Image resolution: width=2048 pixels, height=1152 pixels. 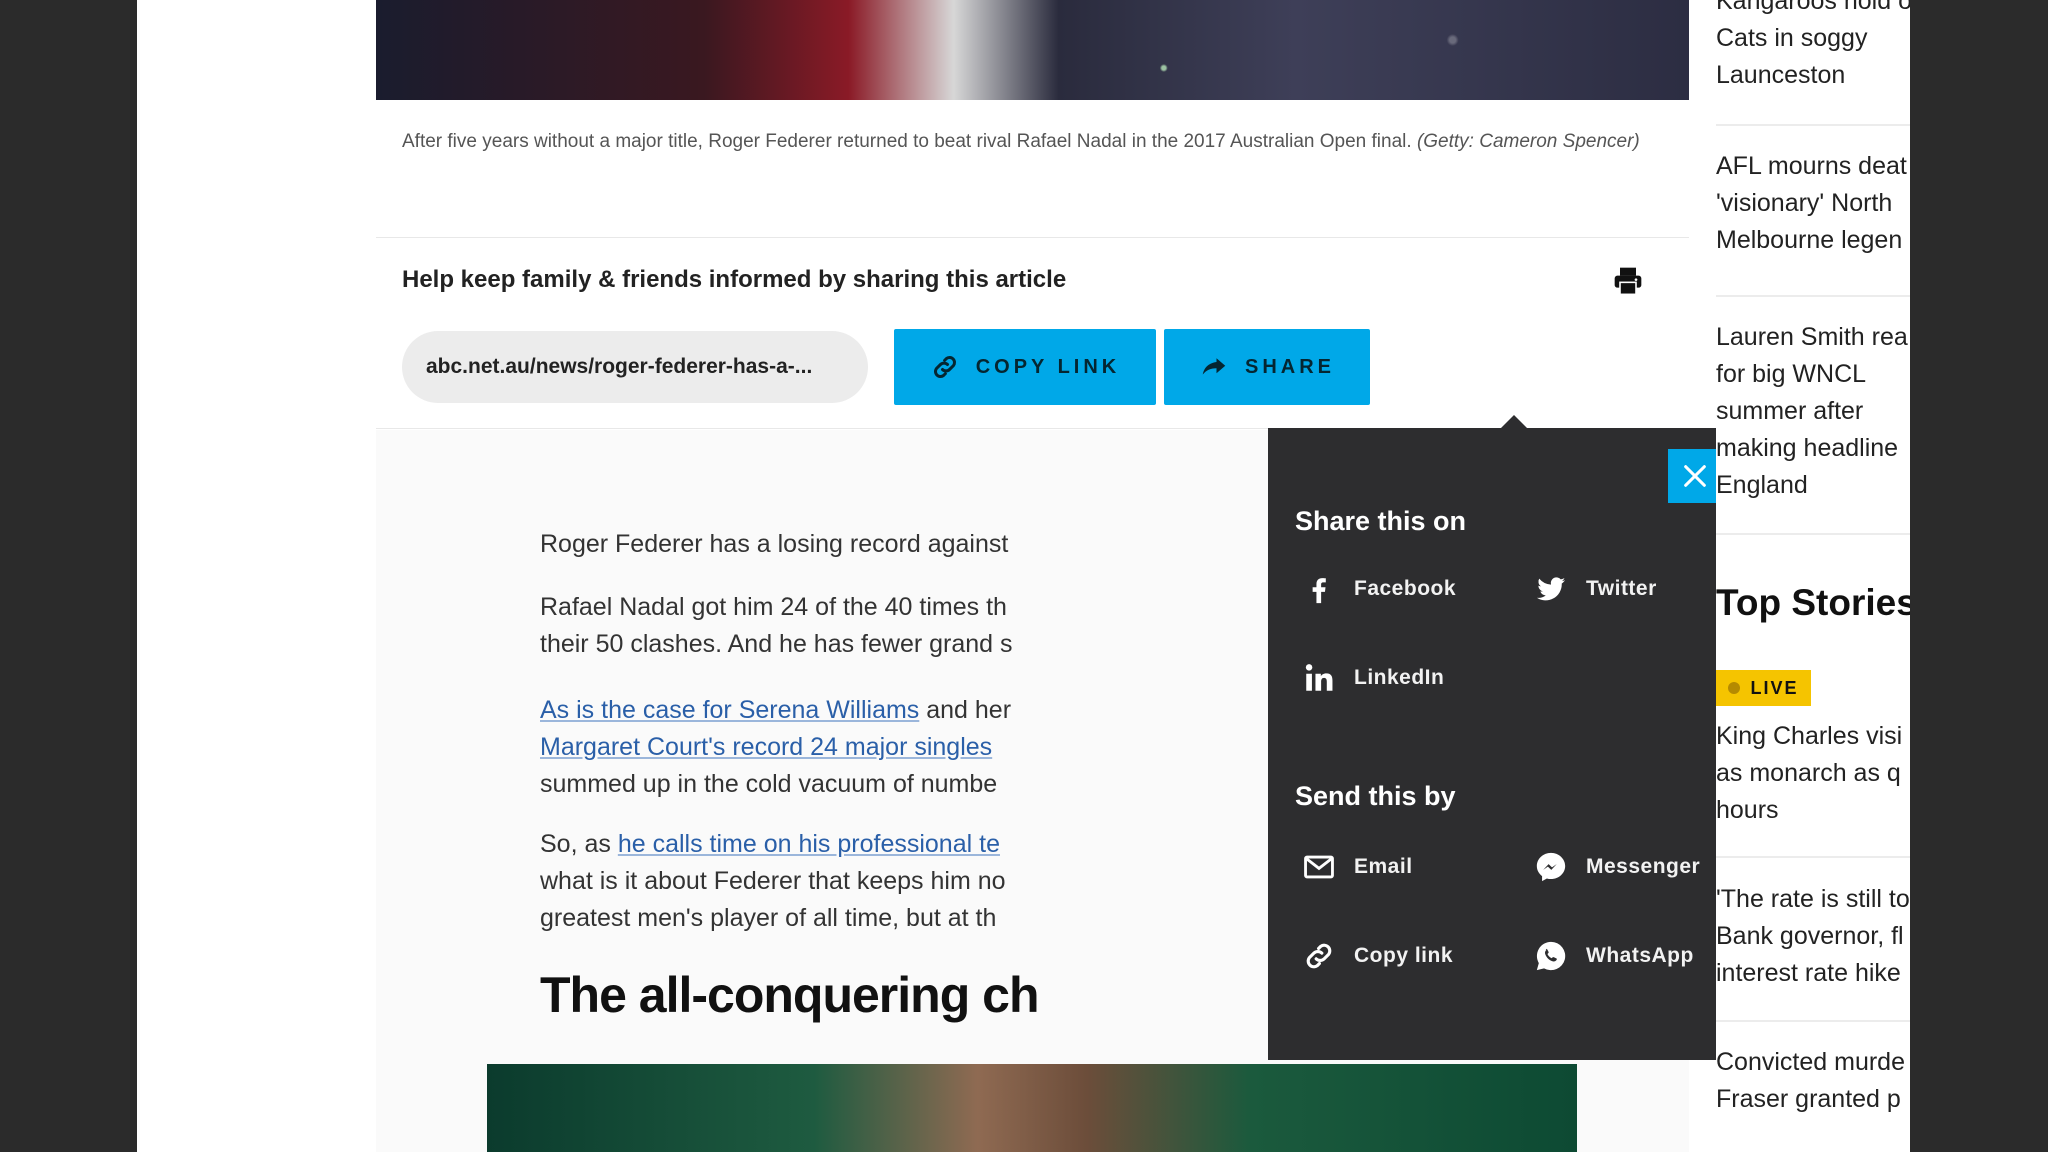 I want to click on retirement-link: he calls time on his professional te, so click(x=809, y=844).